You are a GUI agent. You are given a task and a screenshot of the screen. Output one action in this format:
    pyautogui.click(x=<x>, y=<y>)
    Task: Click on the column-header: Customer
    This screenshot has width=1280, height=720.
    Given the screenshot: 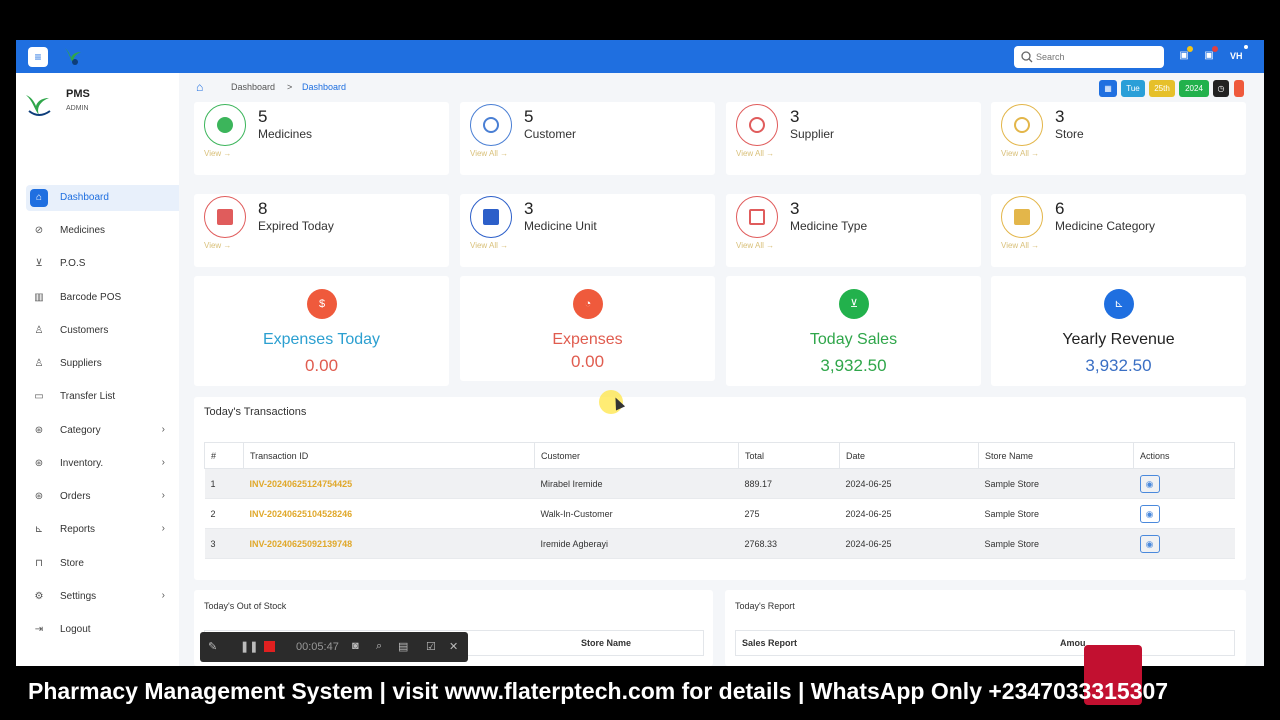 What is the action you would take?
    pyautogui.click(x=636, y=455)
    